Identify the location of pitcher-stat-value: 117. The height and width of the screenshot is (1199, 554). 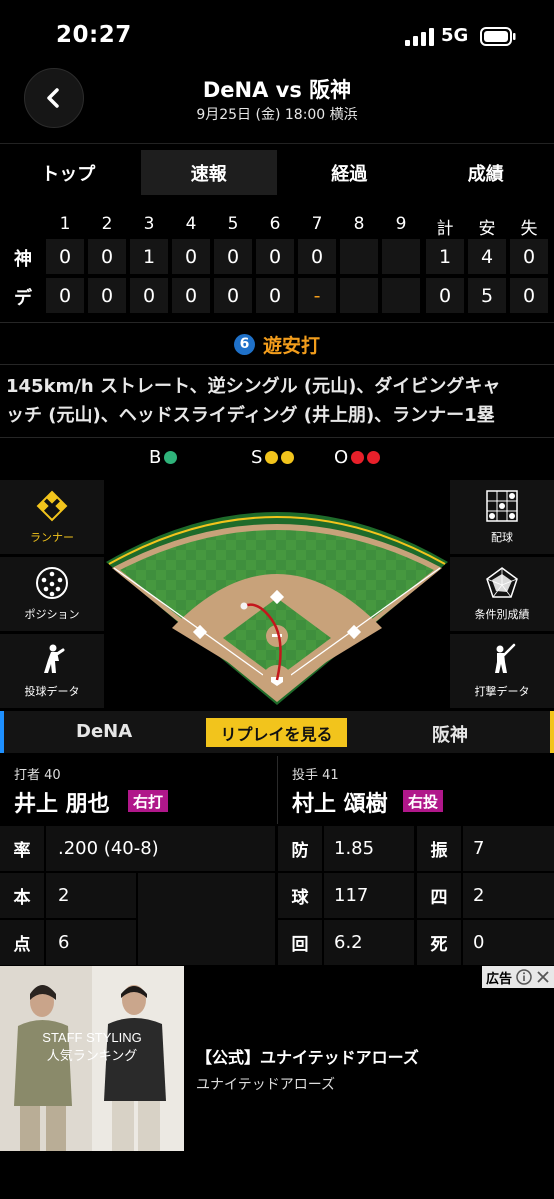
(369, 895).